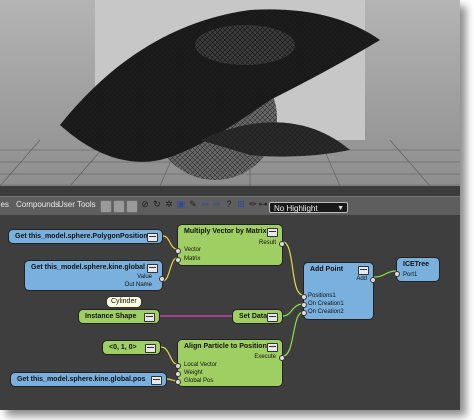 The image size is (474, 420). What do you see at coordinates (340, 208) in the screenshot?
I see `chevron-down-icon: ▼` at bounding box center [340, 208].